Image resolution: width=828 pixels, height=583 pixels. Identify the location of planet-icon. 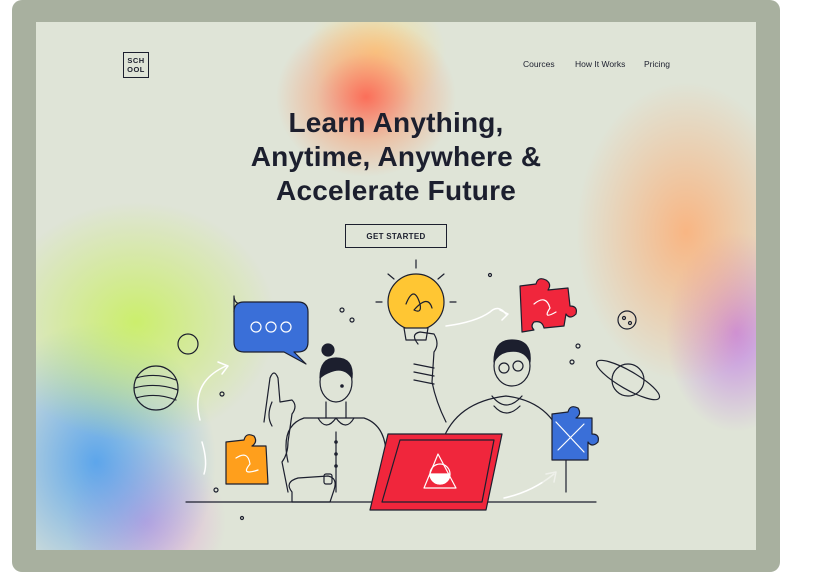
(156, 388).